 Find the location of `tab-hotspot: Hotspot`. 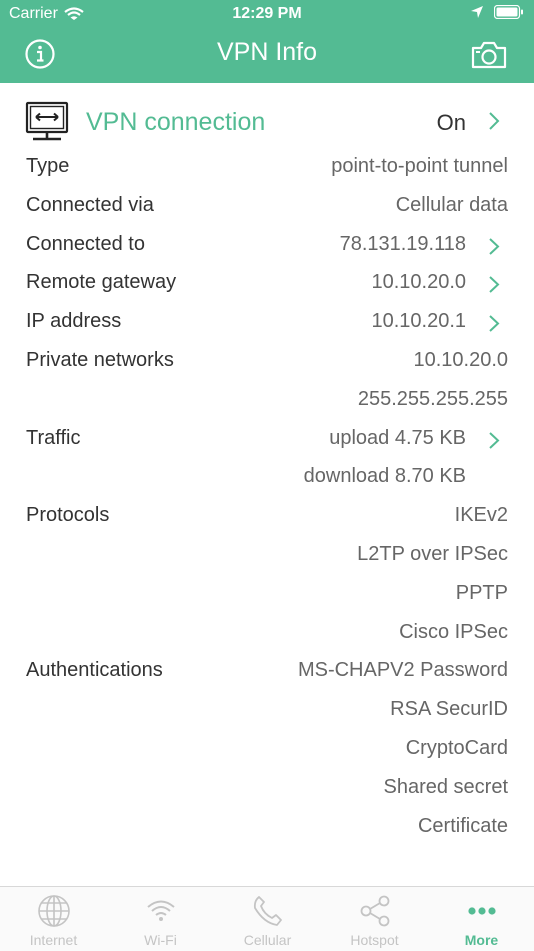

tab-hotspot: Hotspot is located at coordinates (374, 919).